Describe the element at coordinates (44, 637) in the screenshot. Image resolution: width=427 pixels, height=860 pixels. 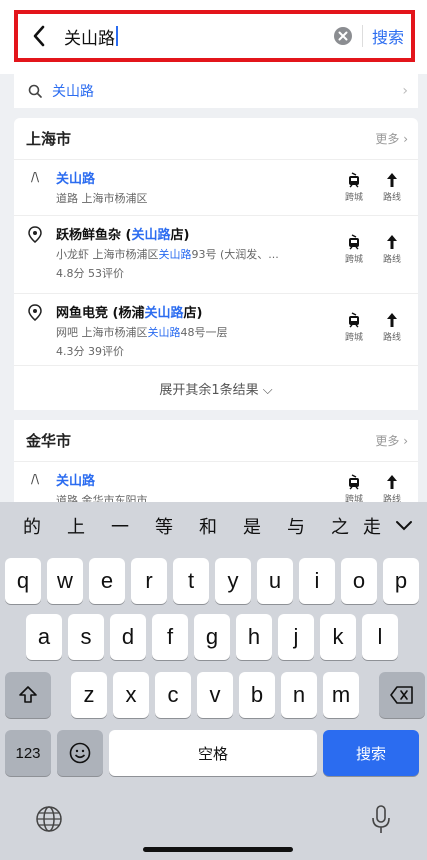
I see `key-a: a` at that location.